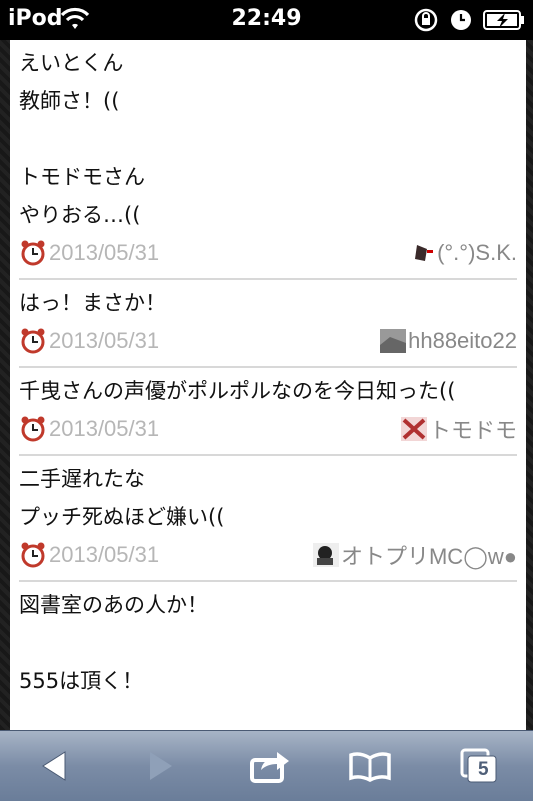 The image size is (533, 801). I want to click on comment-text-line: やりおる…((, so click(80, 215).